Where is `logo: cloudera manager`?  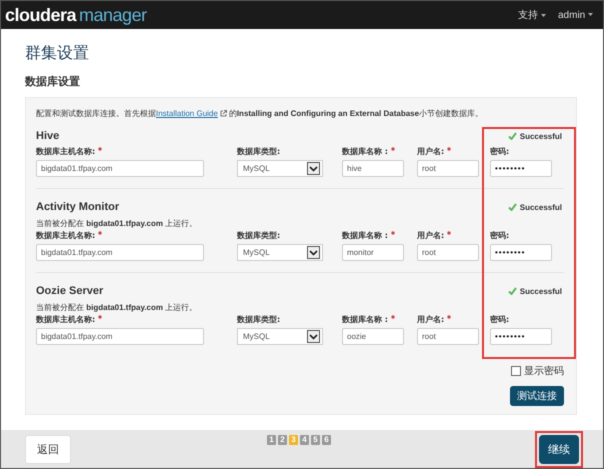
logo: cloudera manager is located at coordinates (76, 15).